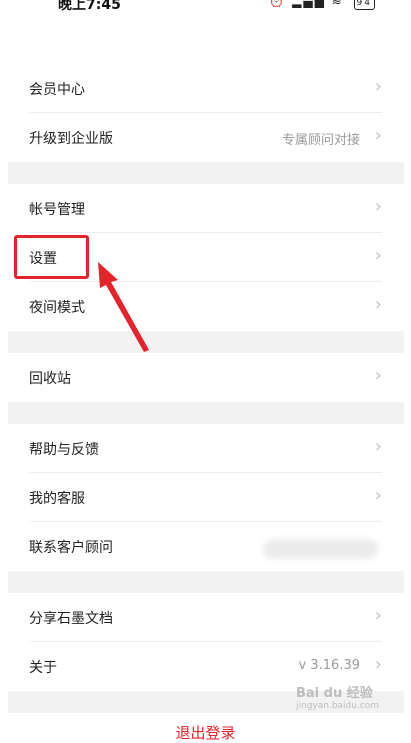 This screenshot has height=743, width=411. I want to click on blurred-contact-value, so click(320, 549).